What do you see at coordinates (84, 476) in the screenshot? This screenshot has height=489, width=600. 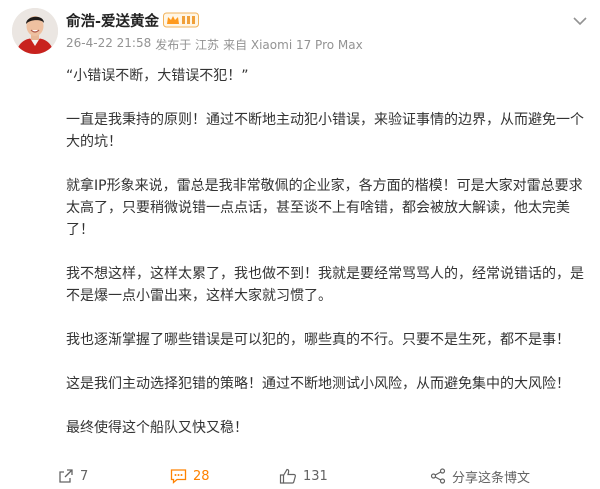 I see `repost-count: 7` at bounding box center [84, 476].